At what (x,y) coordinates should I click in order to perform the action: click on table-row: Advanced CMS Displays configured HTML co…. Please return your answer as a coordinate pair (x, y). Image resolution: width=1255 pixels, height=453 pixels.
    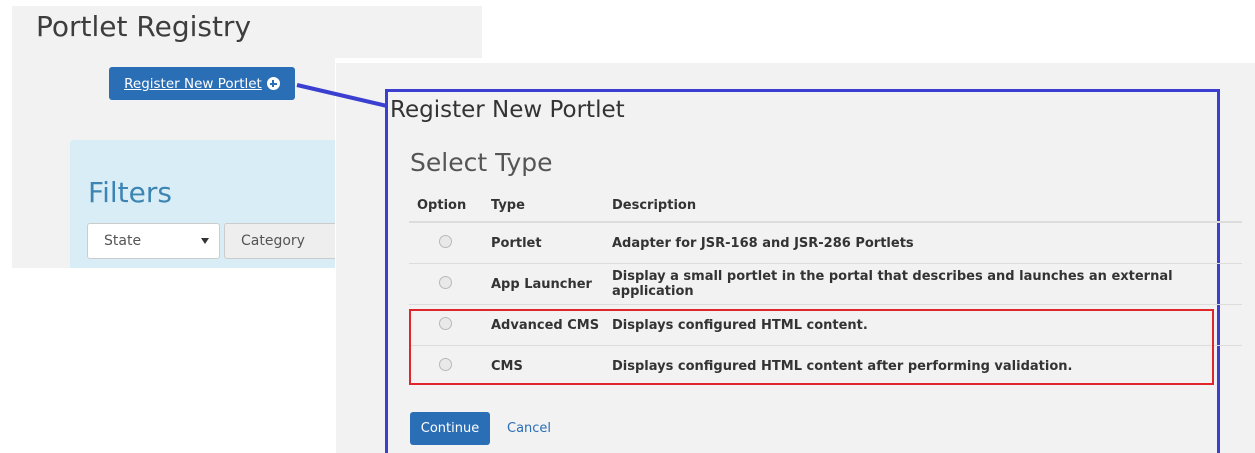
    Looking at the image, I should click on (825, 325).